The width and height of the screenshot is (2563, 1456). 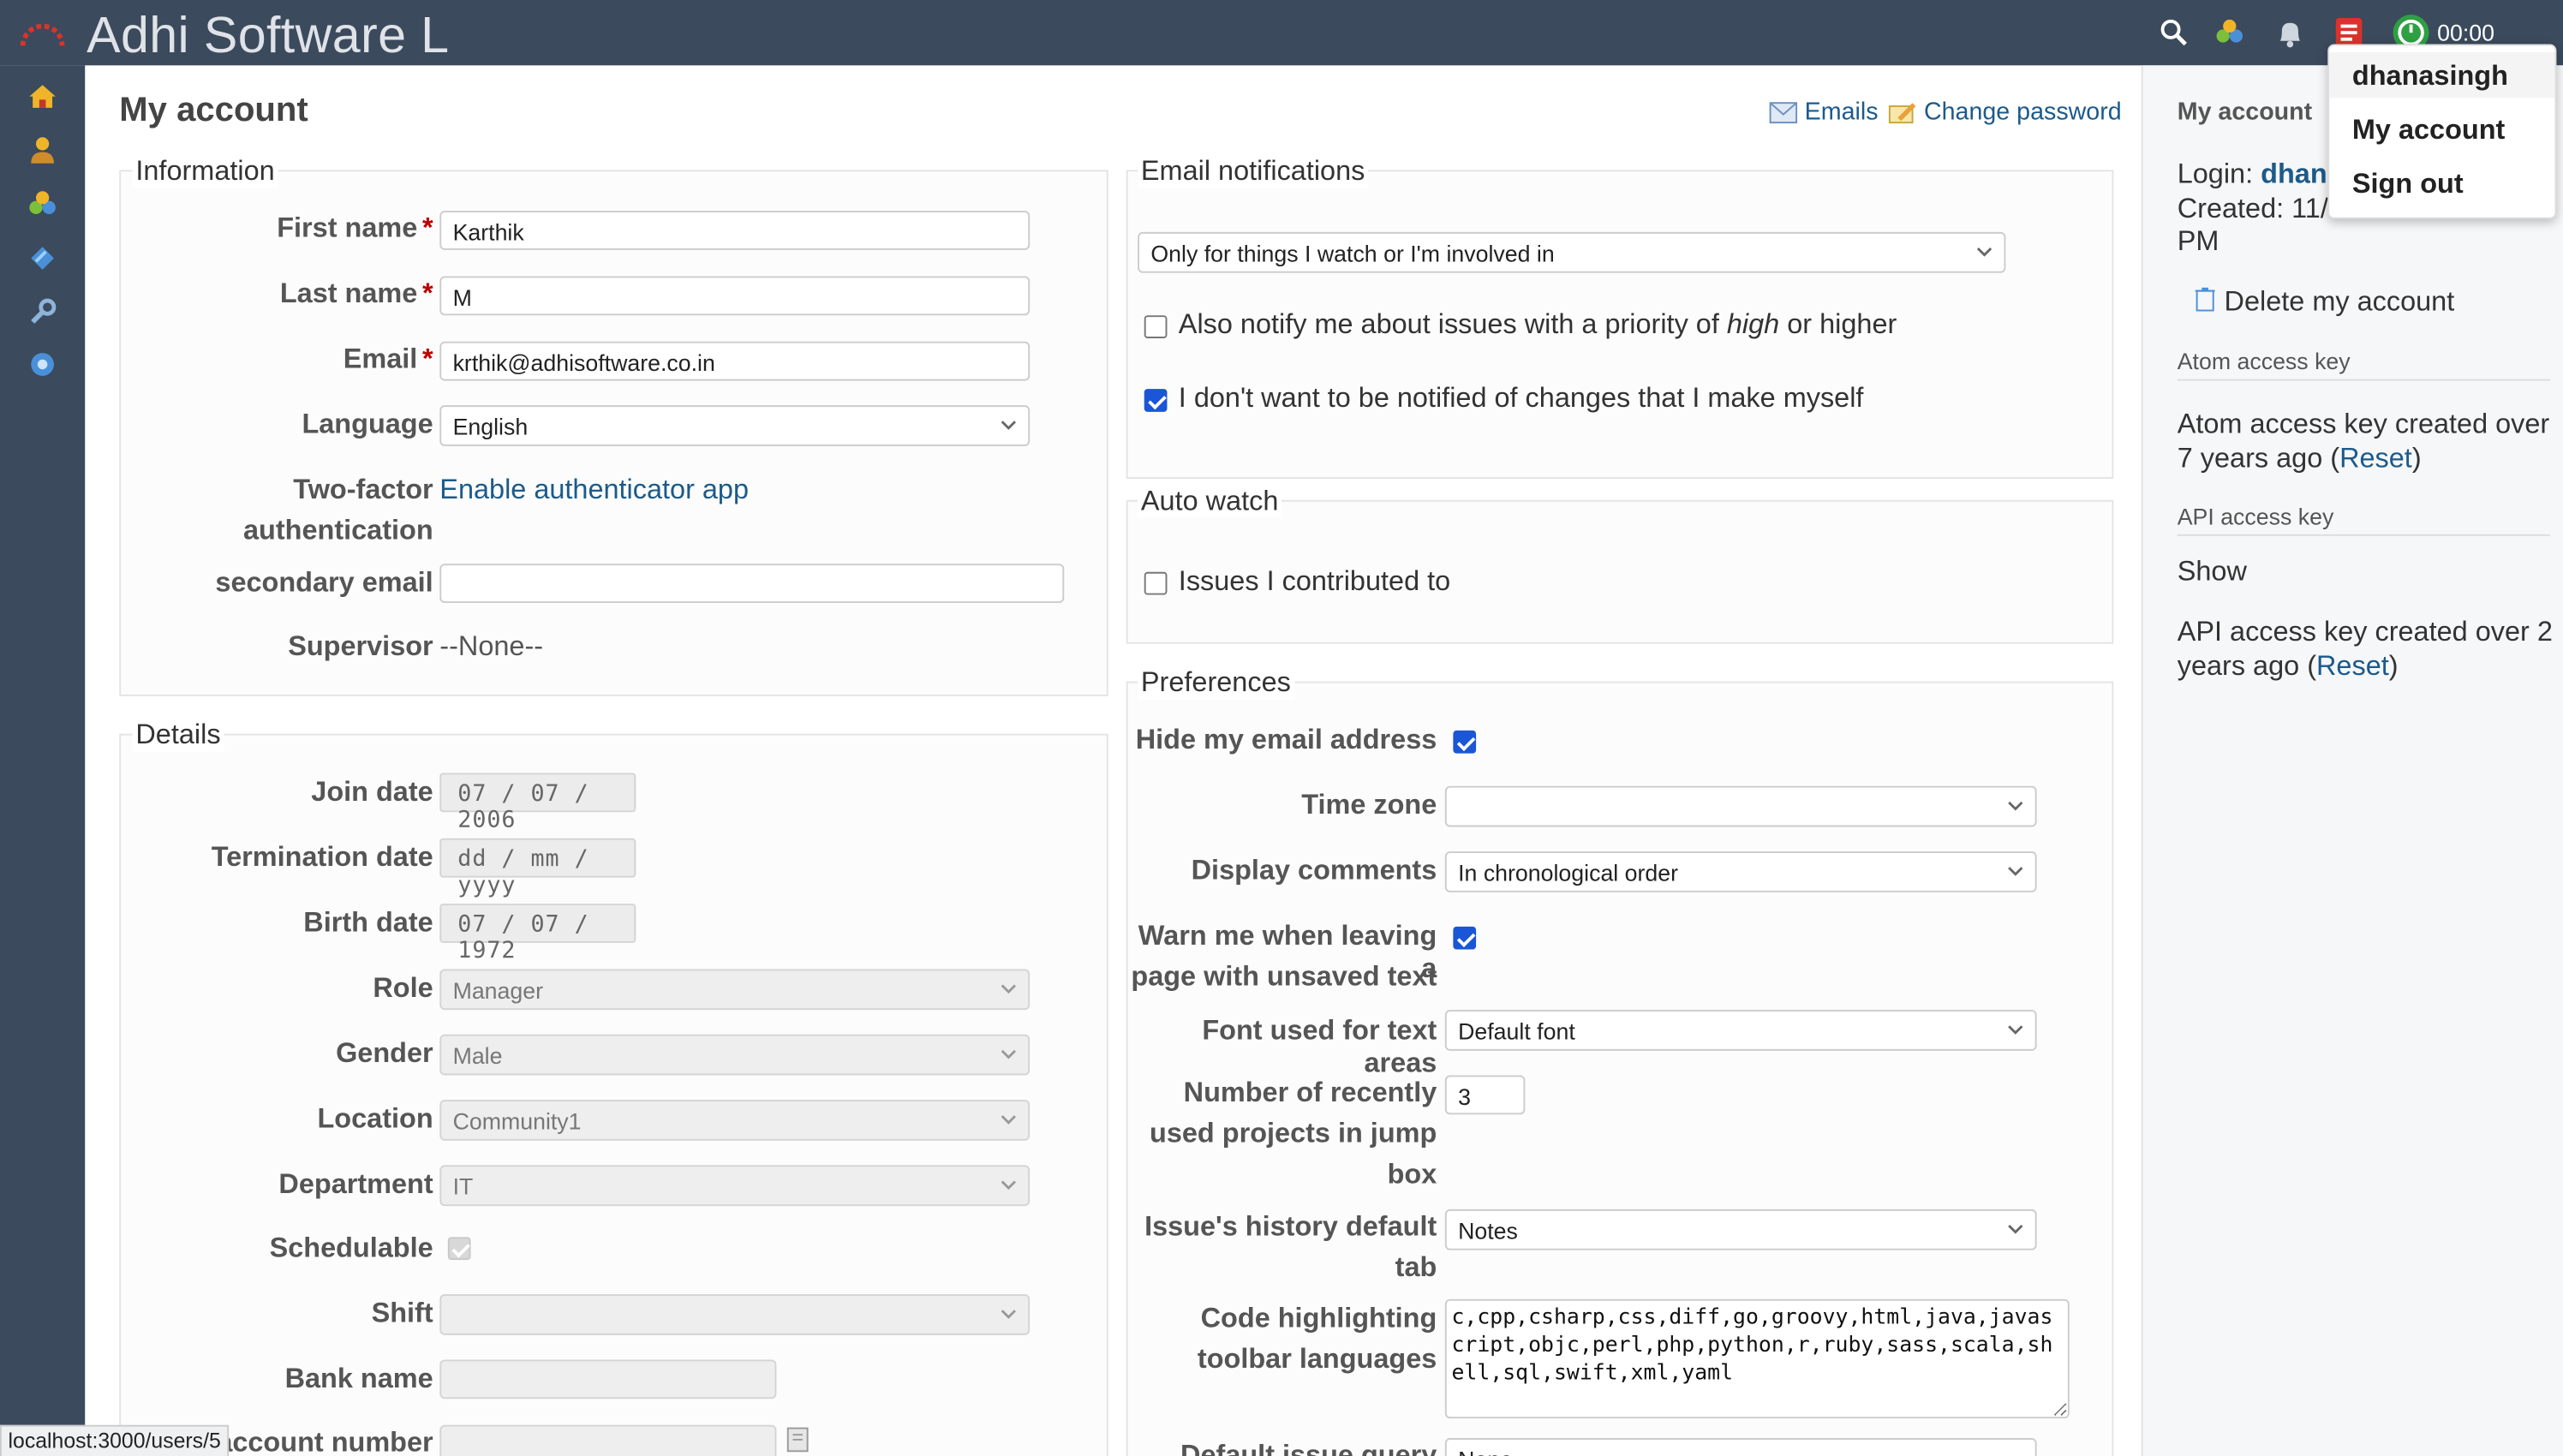 What do you see at coordinates (735, 1055) in the screenshot?
I see `gender-select: Male` at bounding box center [735, 1055].